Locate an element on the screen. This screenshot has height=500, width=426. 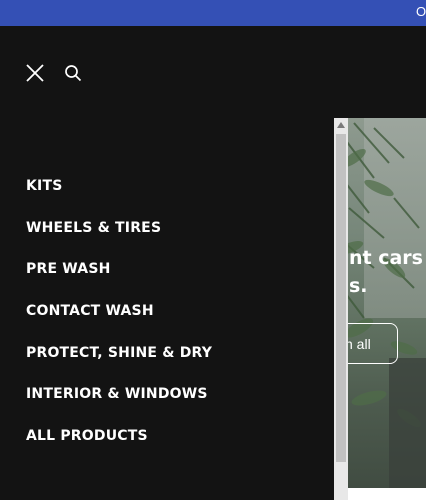
close-button is located at coordinates (35, 73).